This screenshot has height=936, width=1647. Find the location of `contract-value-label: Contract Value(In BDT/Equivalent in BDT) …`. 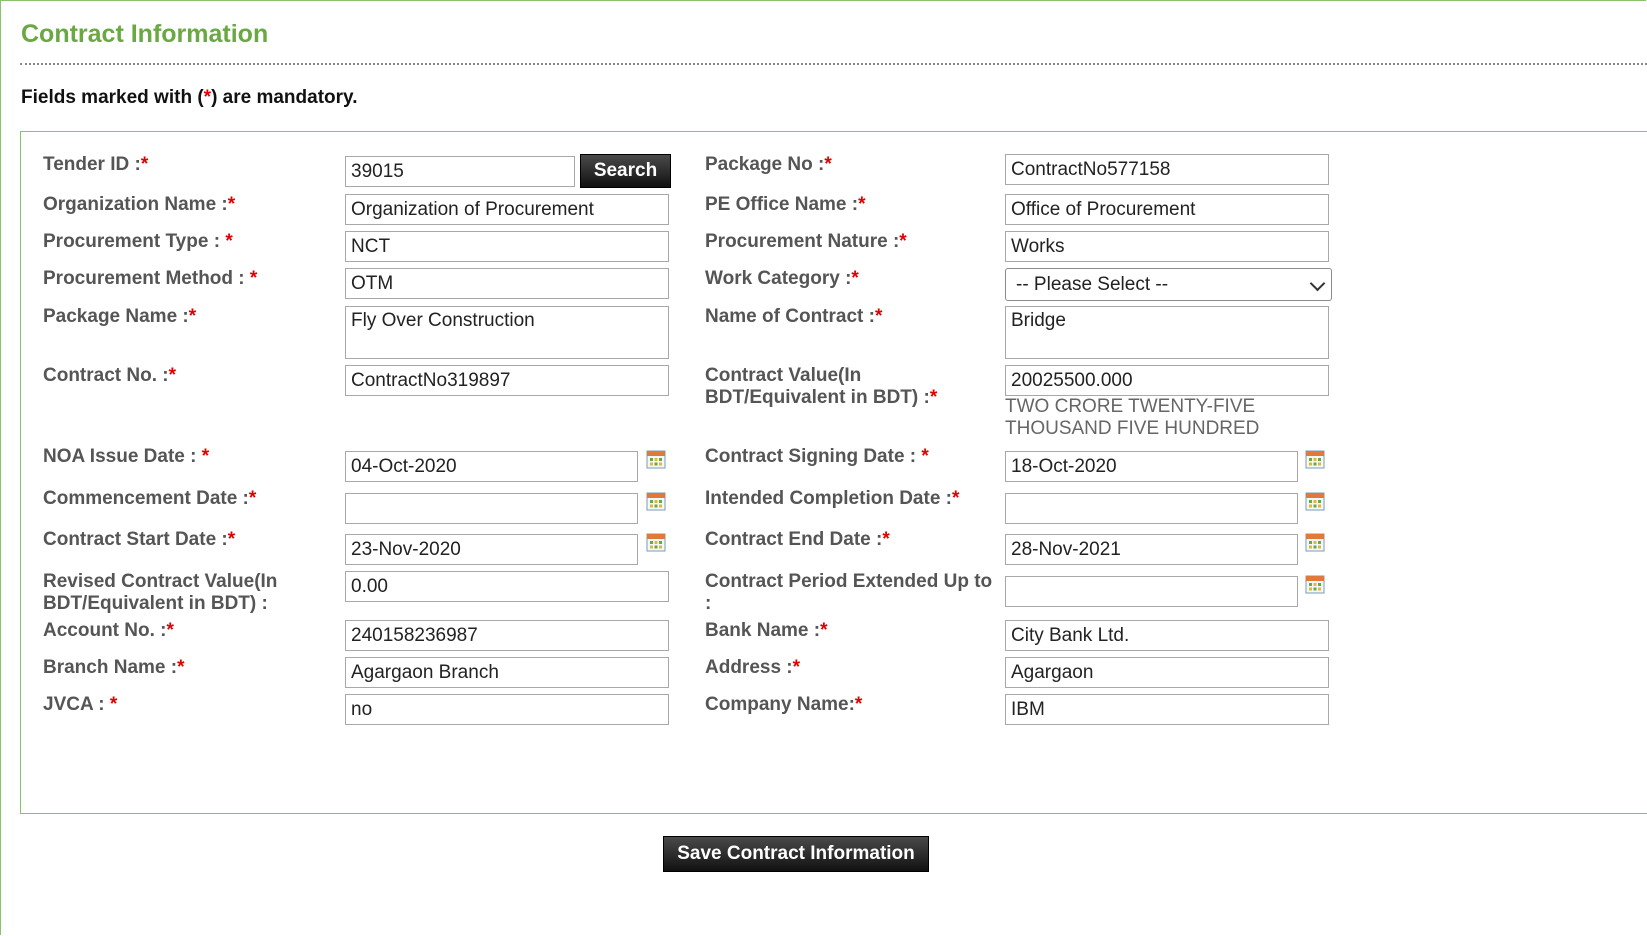

contract-value-label: Contract Value(In BDT/Equivalent in BDT) … is located at coordinates (821, 386).